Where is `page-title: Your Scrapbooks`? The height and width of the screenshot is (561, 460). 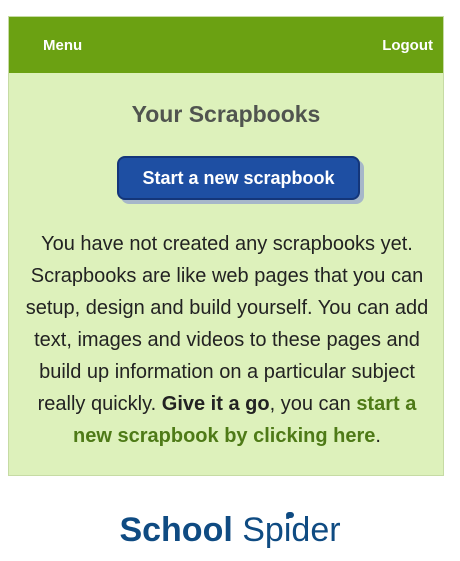
page-title: Your Scrapbooks is located at coordinates (226, 114).